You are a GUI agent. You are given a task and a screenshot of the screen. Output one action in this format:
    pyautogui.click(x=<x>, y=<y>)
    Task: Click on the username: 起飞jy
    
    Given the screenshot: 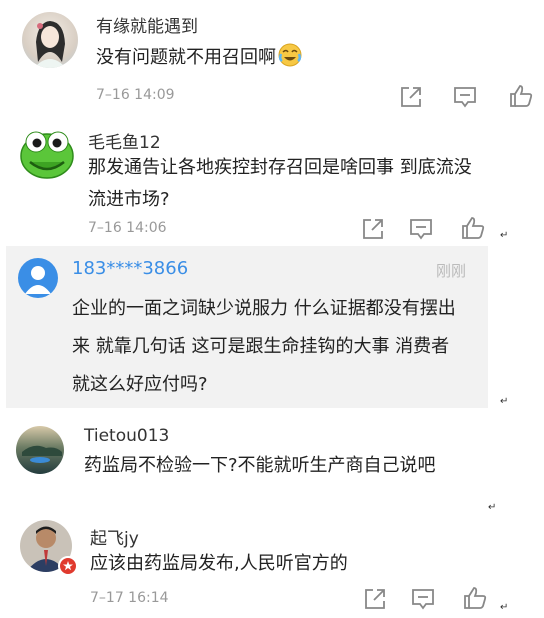 What is the action you would take?
    pyautogui.click(x=114, y=536)
    